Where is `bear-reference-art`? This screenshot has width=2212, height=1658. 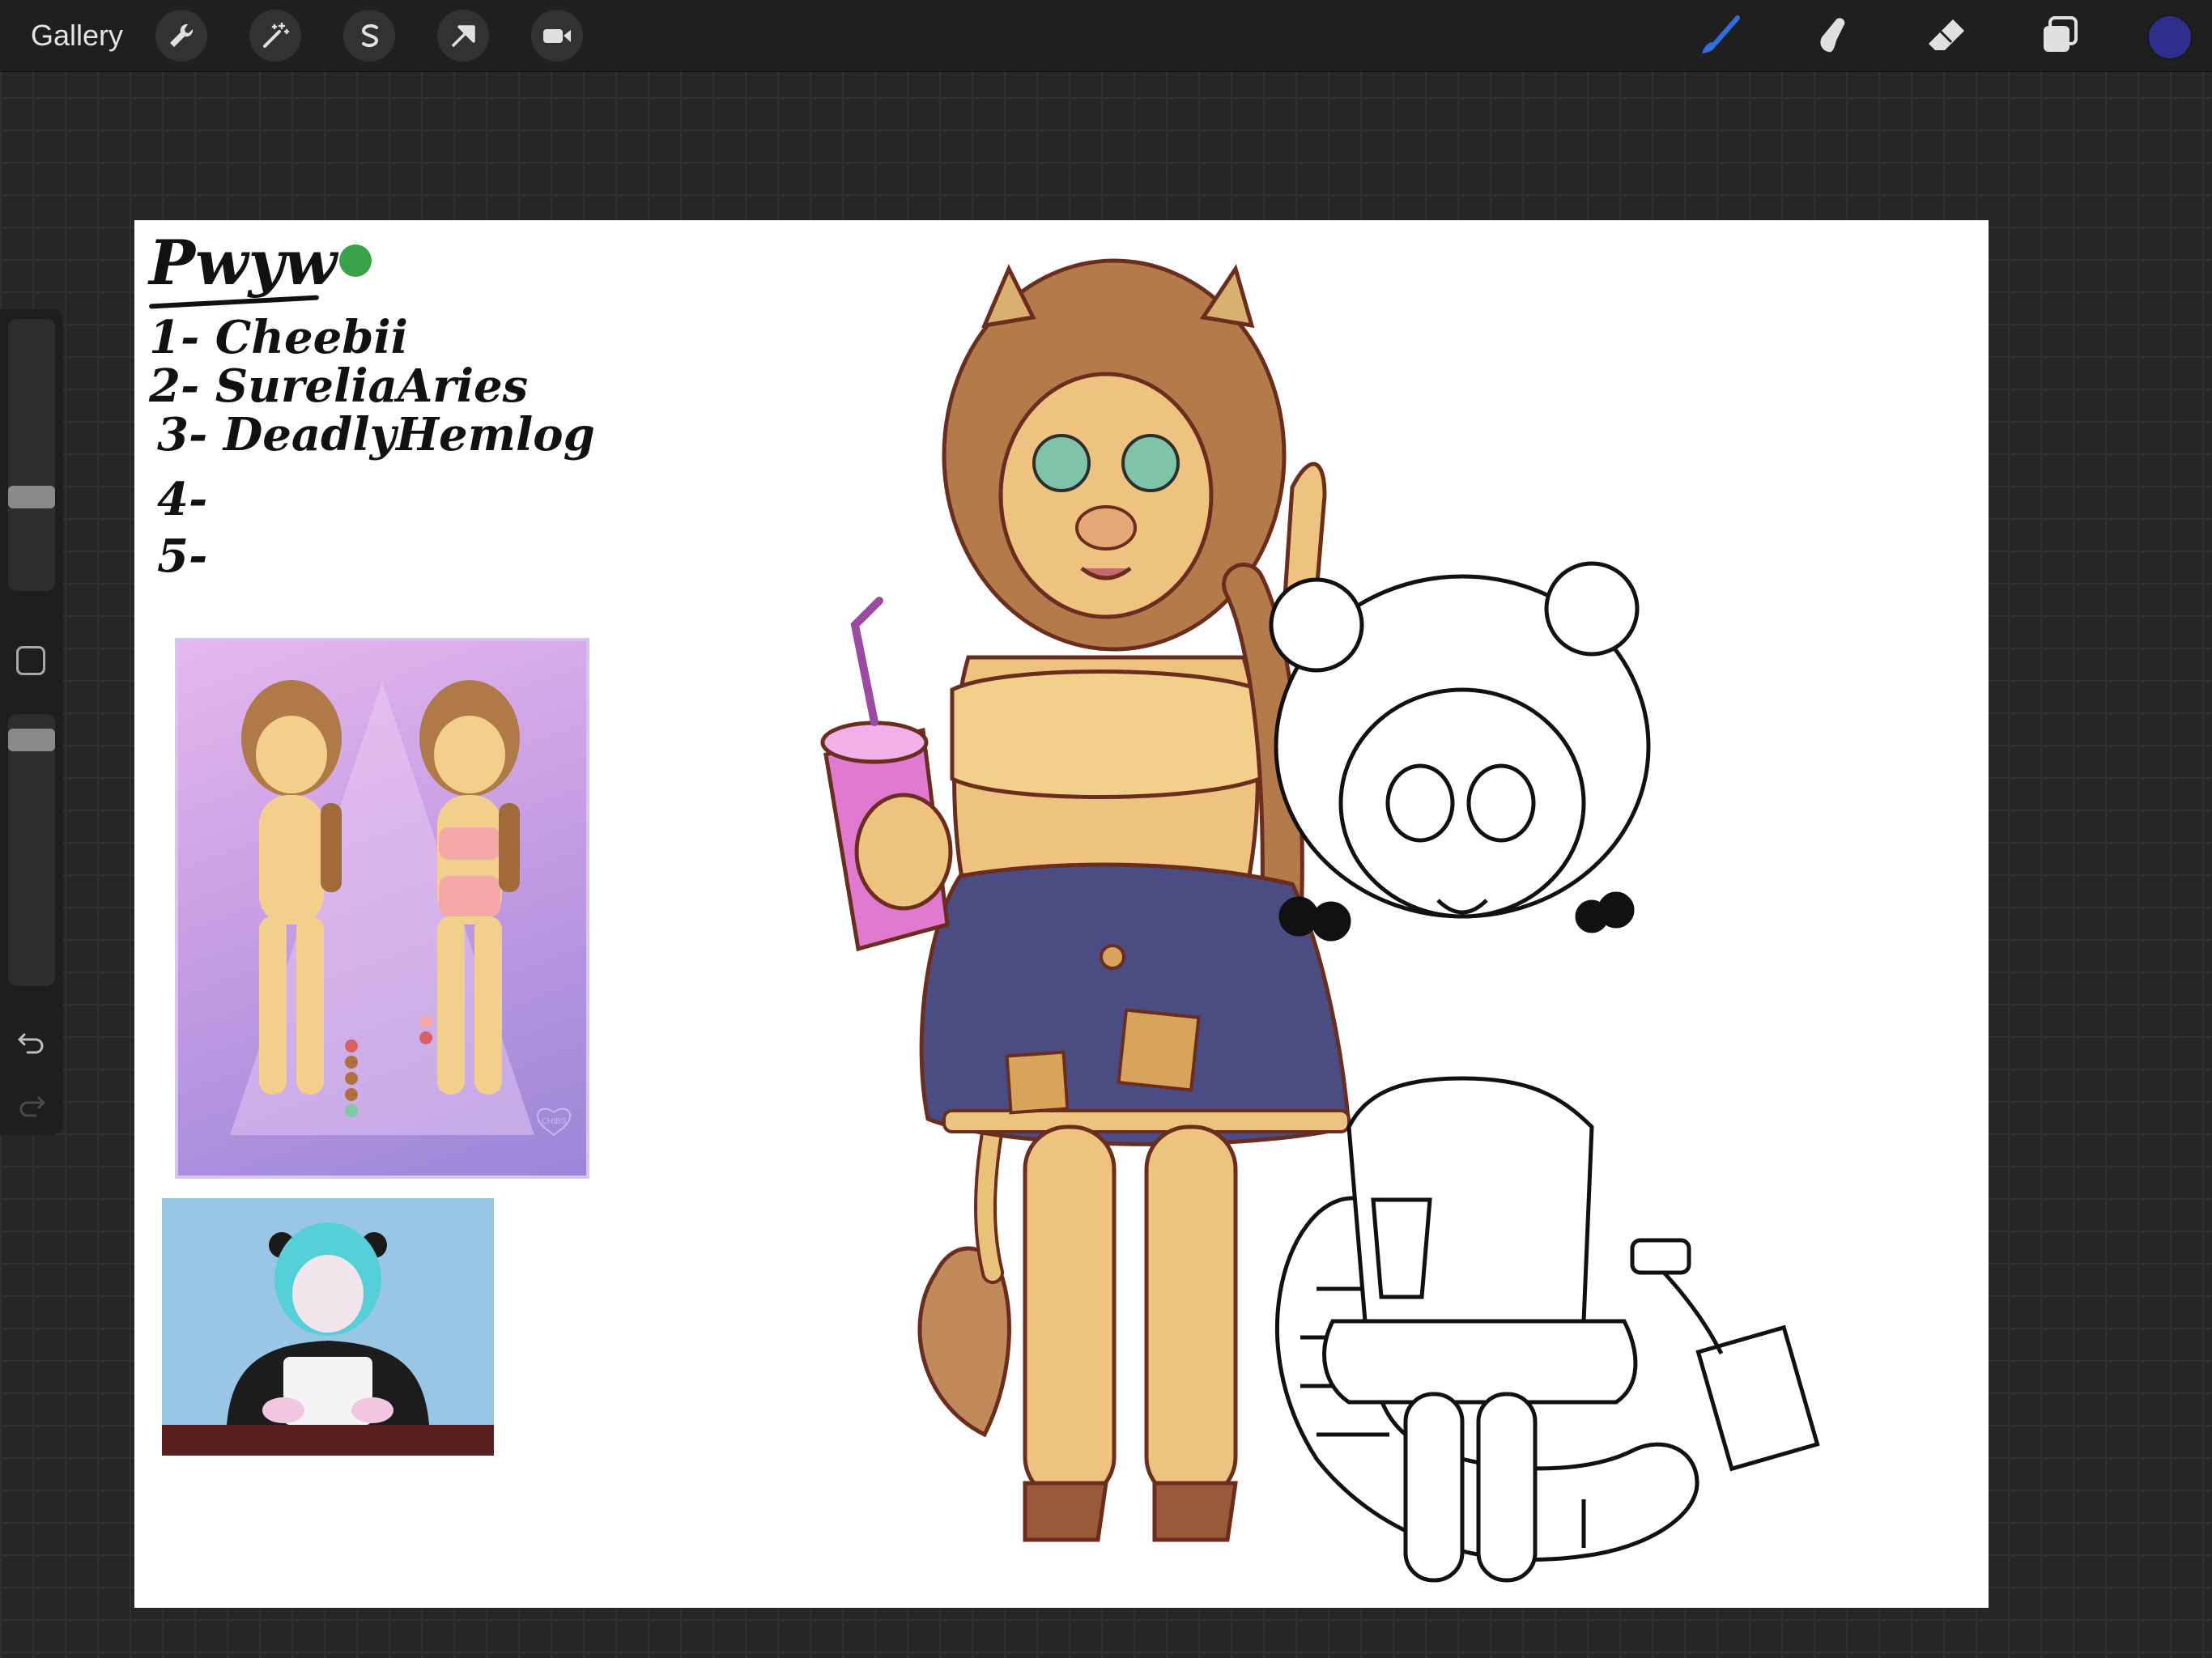
bear-reference-art is located at coordinates (328, 1339).